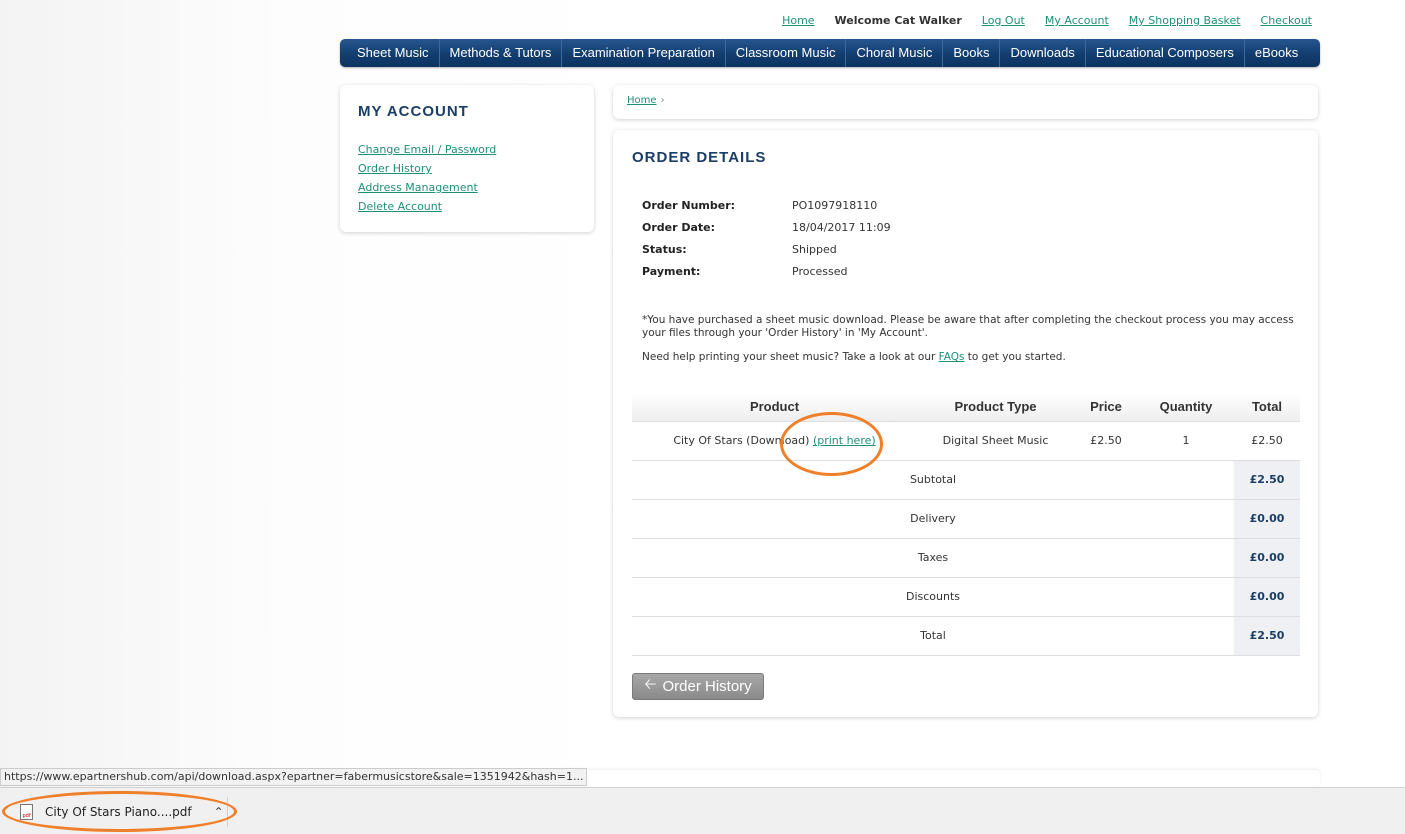 Image resolution: width=1405 pixels, height=834 pixels. What do you see at coordinates (766, 254) in the screenshot?
I see `order-status-row: Status: Shipped` at bounding box center [766, 254].